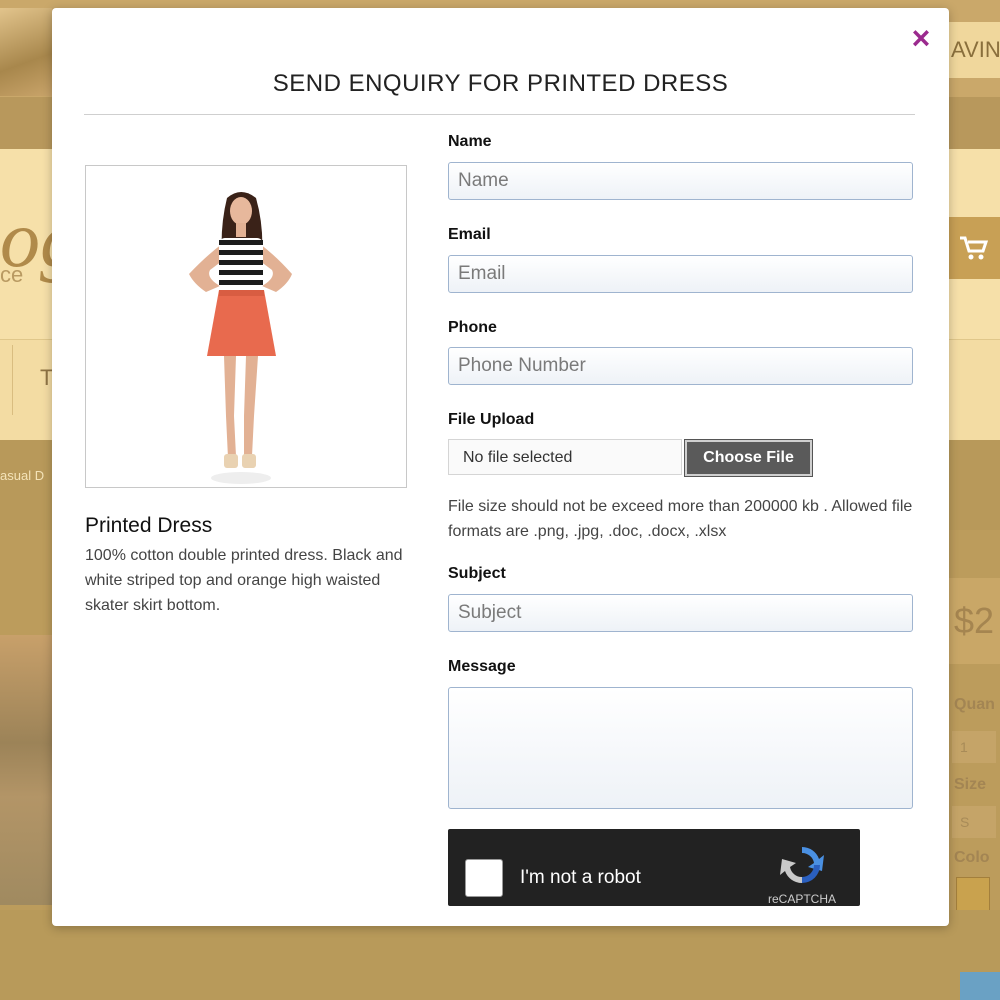 This screenshot has width=1000, height=1000. I want to click on recaptcha-brand: reCAPTCHA, so click(802, 899).